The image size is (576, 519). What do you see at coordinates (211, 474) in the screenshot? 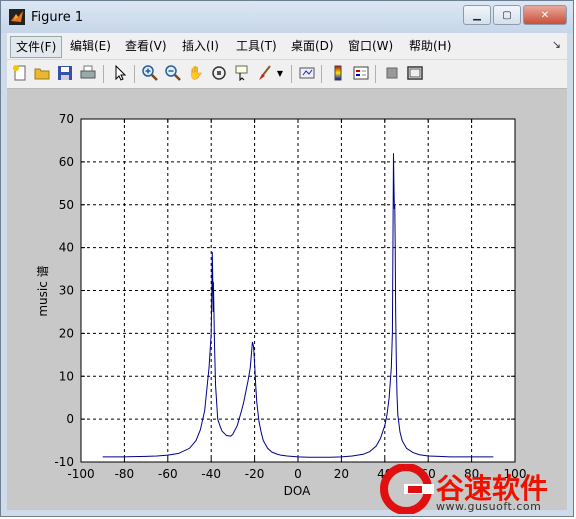
I see `x-tick-label: -40` at bounding box center [211, 474].